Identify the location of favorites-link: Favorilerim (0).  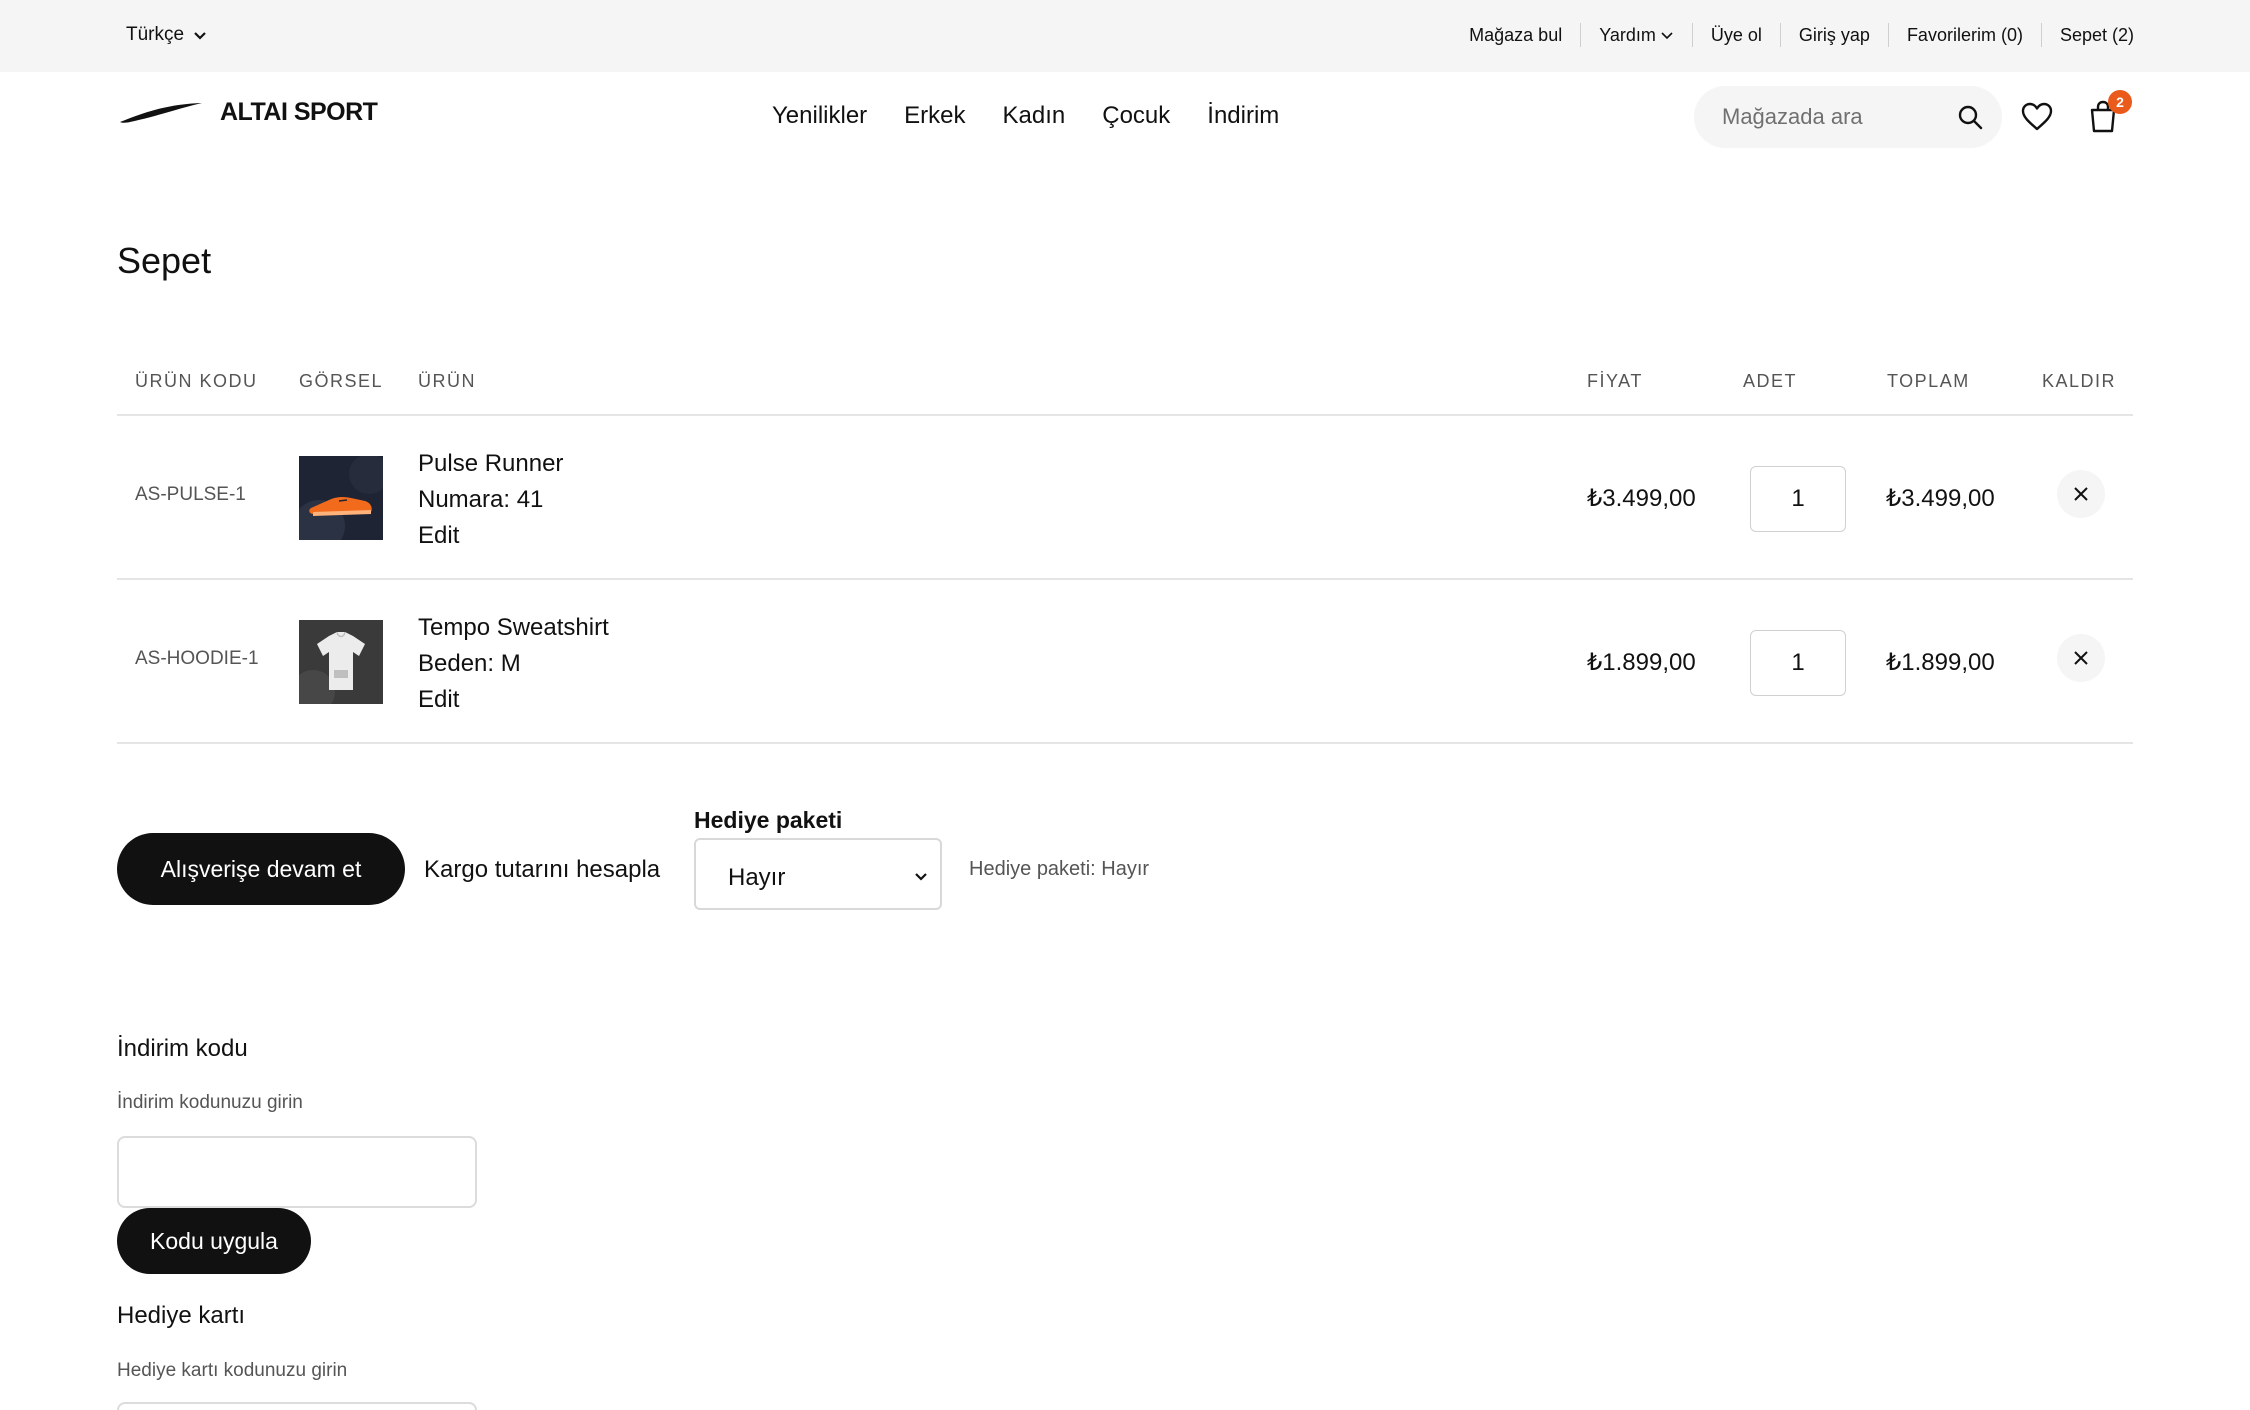
(1965, 35).